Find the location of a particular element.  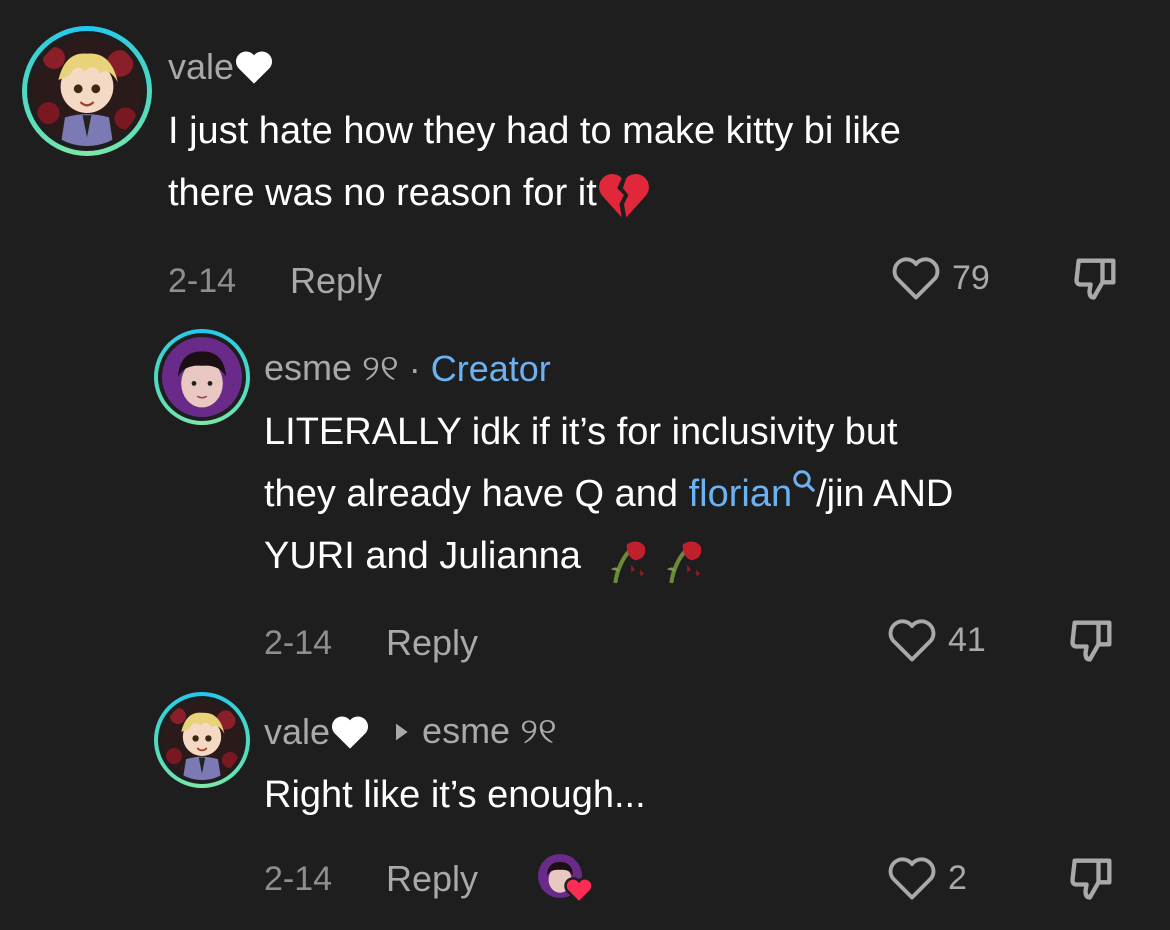

creator-liked-badge is located at coordinates (566, 880).